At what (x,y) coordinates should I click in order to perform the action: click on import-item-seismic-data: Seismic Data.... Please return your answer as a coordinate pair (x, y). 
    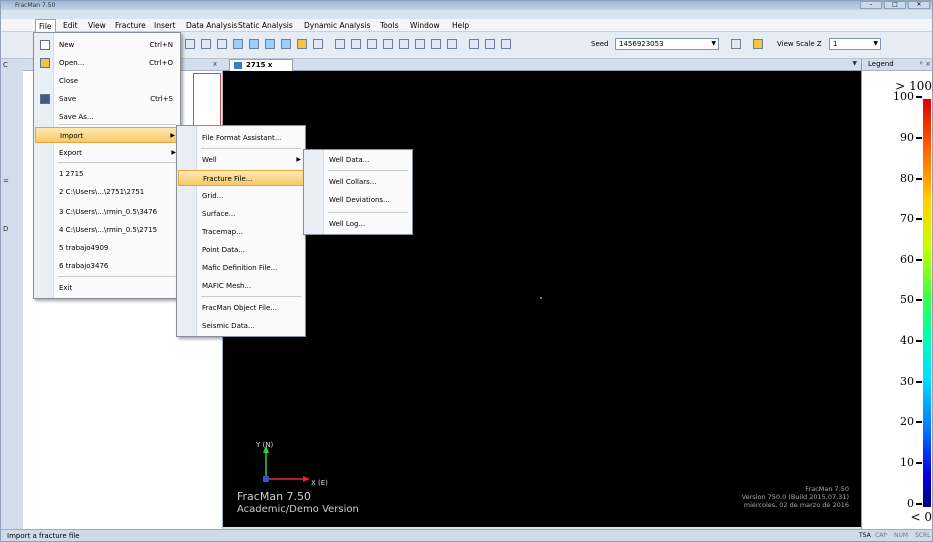
    Looking at the image, I should click on (242, 326).